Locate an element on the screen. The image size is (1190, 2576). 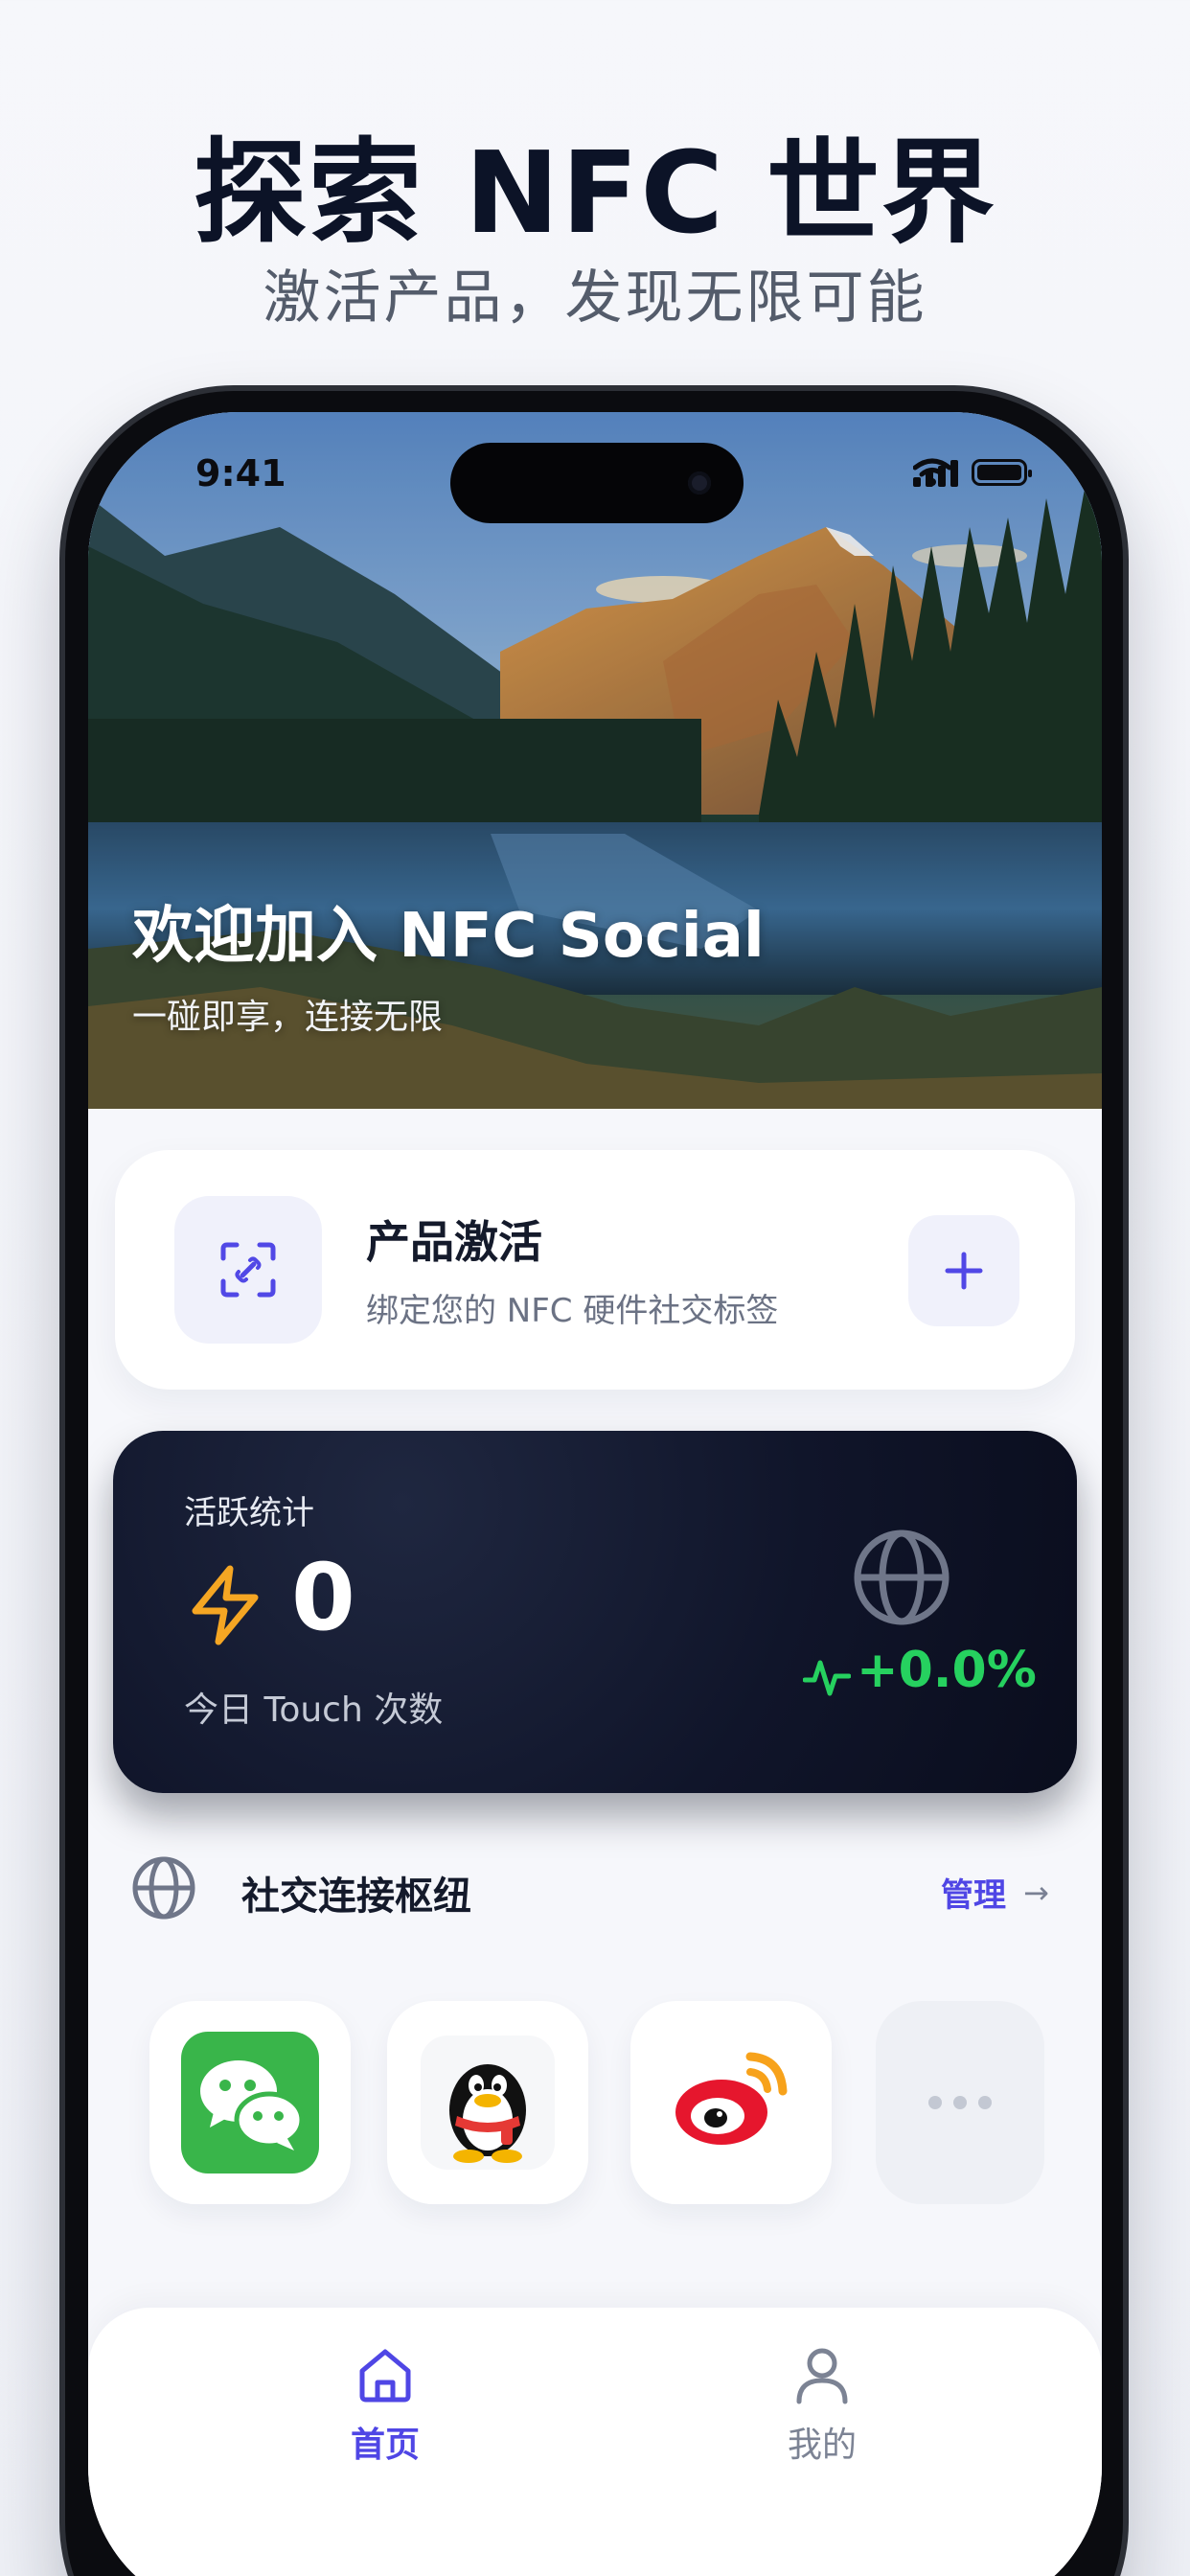
manage-link: 管理 → is located at coordinates (995, 1892).